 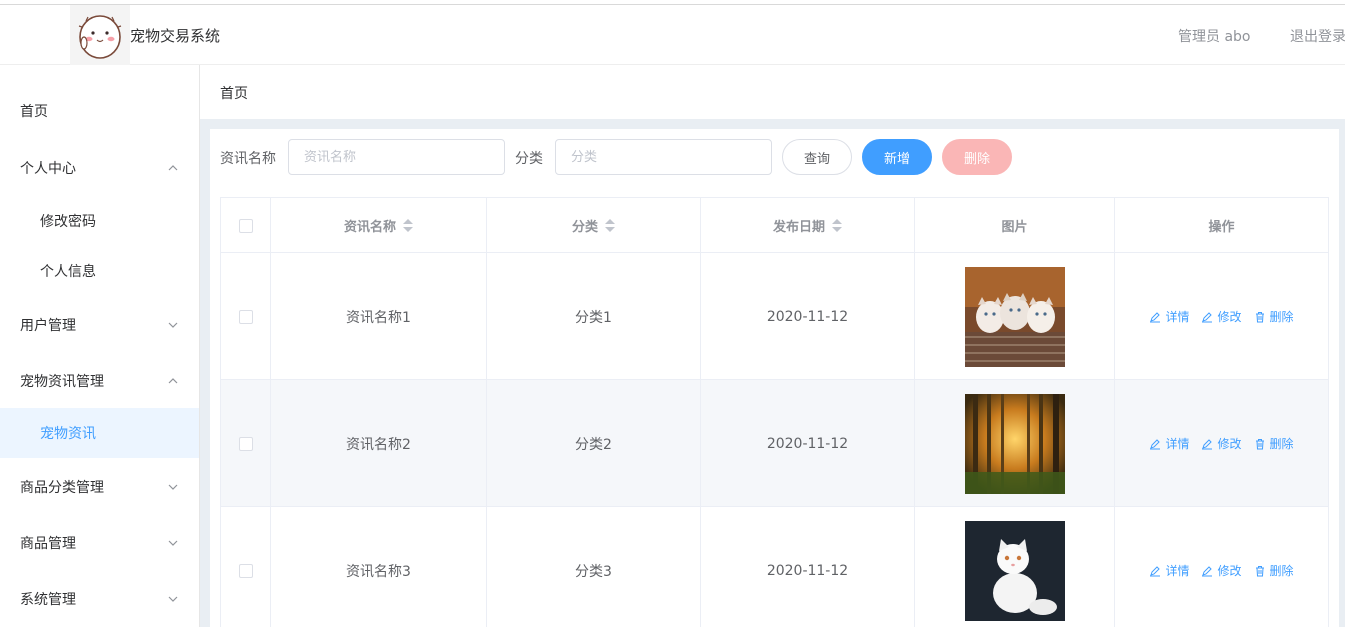 What do you see at coordinates (977, 157) in the screenshot?
I see `batch-delete-button: 删除` at bounding box center [977, 157].